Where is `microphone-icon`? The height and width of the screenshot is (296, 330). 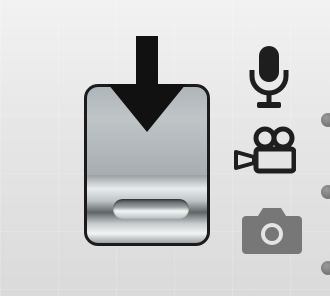 microphone-icon is located at coordinates (269, 78).